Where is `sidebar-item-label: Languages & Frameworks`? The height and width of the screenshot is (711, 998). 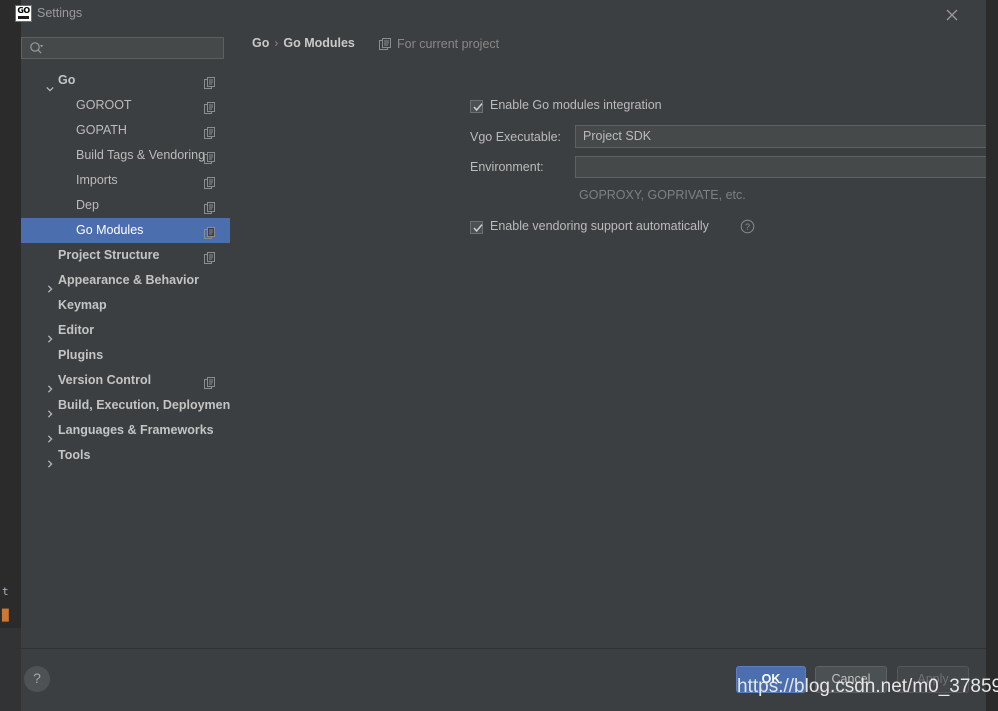
sidebar-item-label: Languages & Frameworks is located at coordinates (136, 430).